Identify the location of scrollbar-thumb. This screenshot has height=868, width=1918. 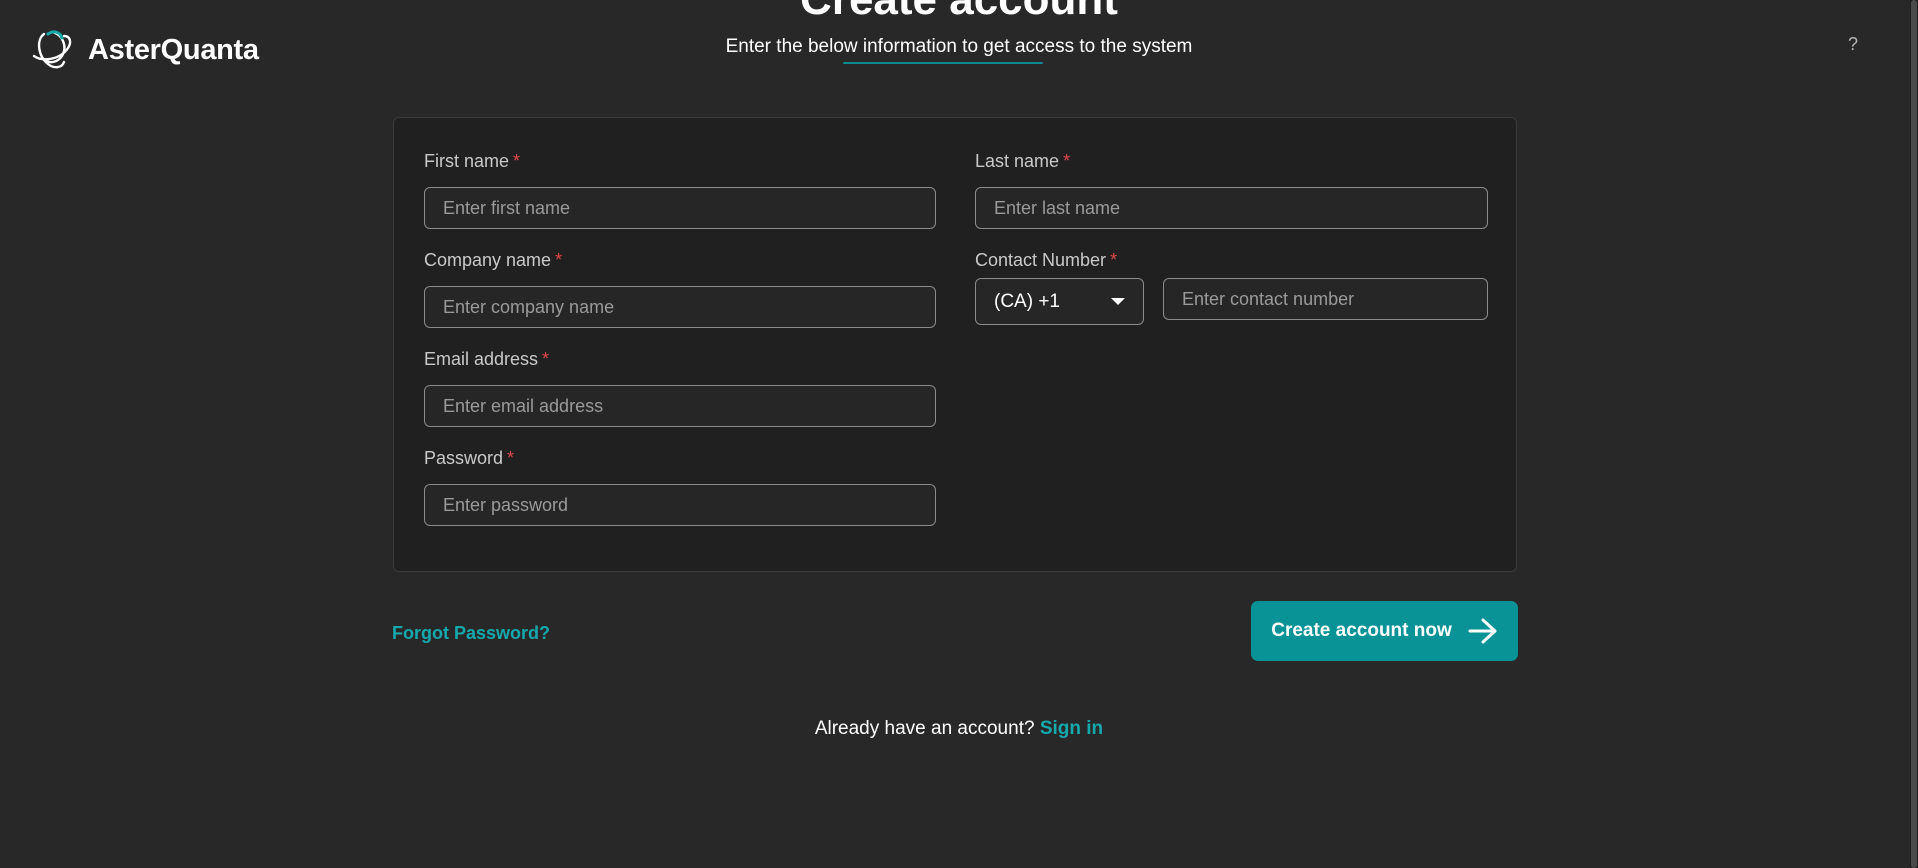
(1914, 434).